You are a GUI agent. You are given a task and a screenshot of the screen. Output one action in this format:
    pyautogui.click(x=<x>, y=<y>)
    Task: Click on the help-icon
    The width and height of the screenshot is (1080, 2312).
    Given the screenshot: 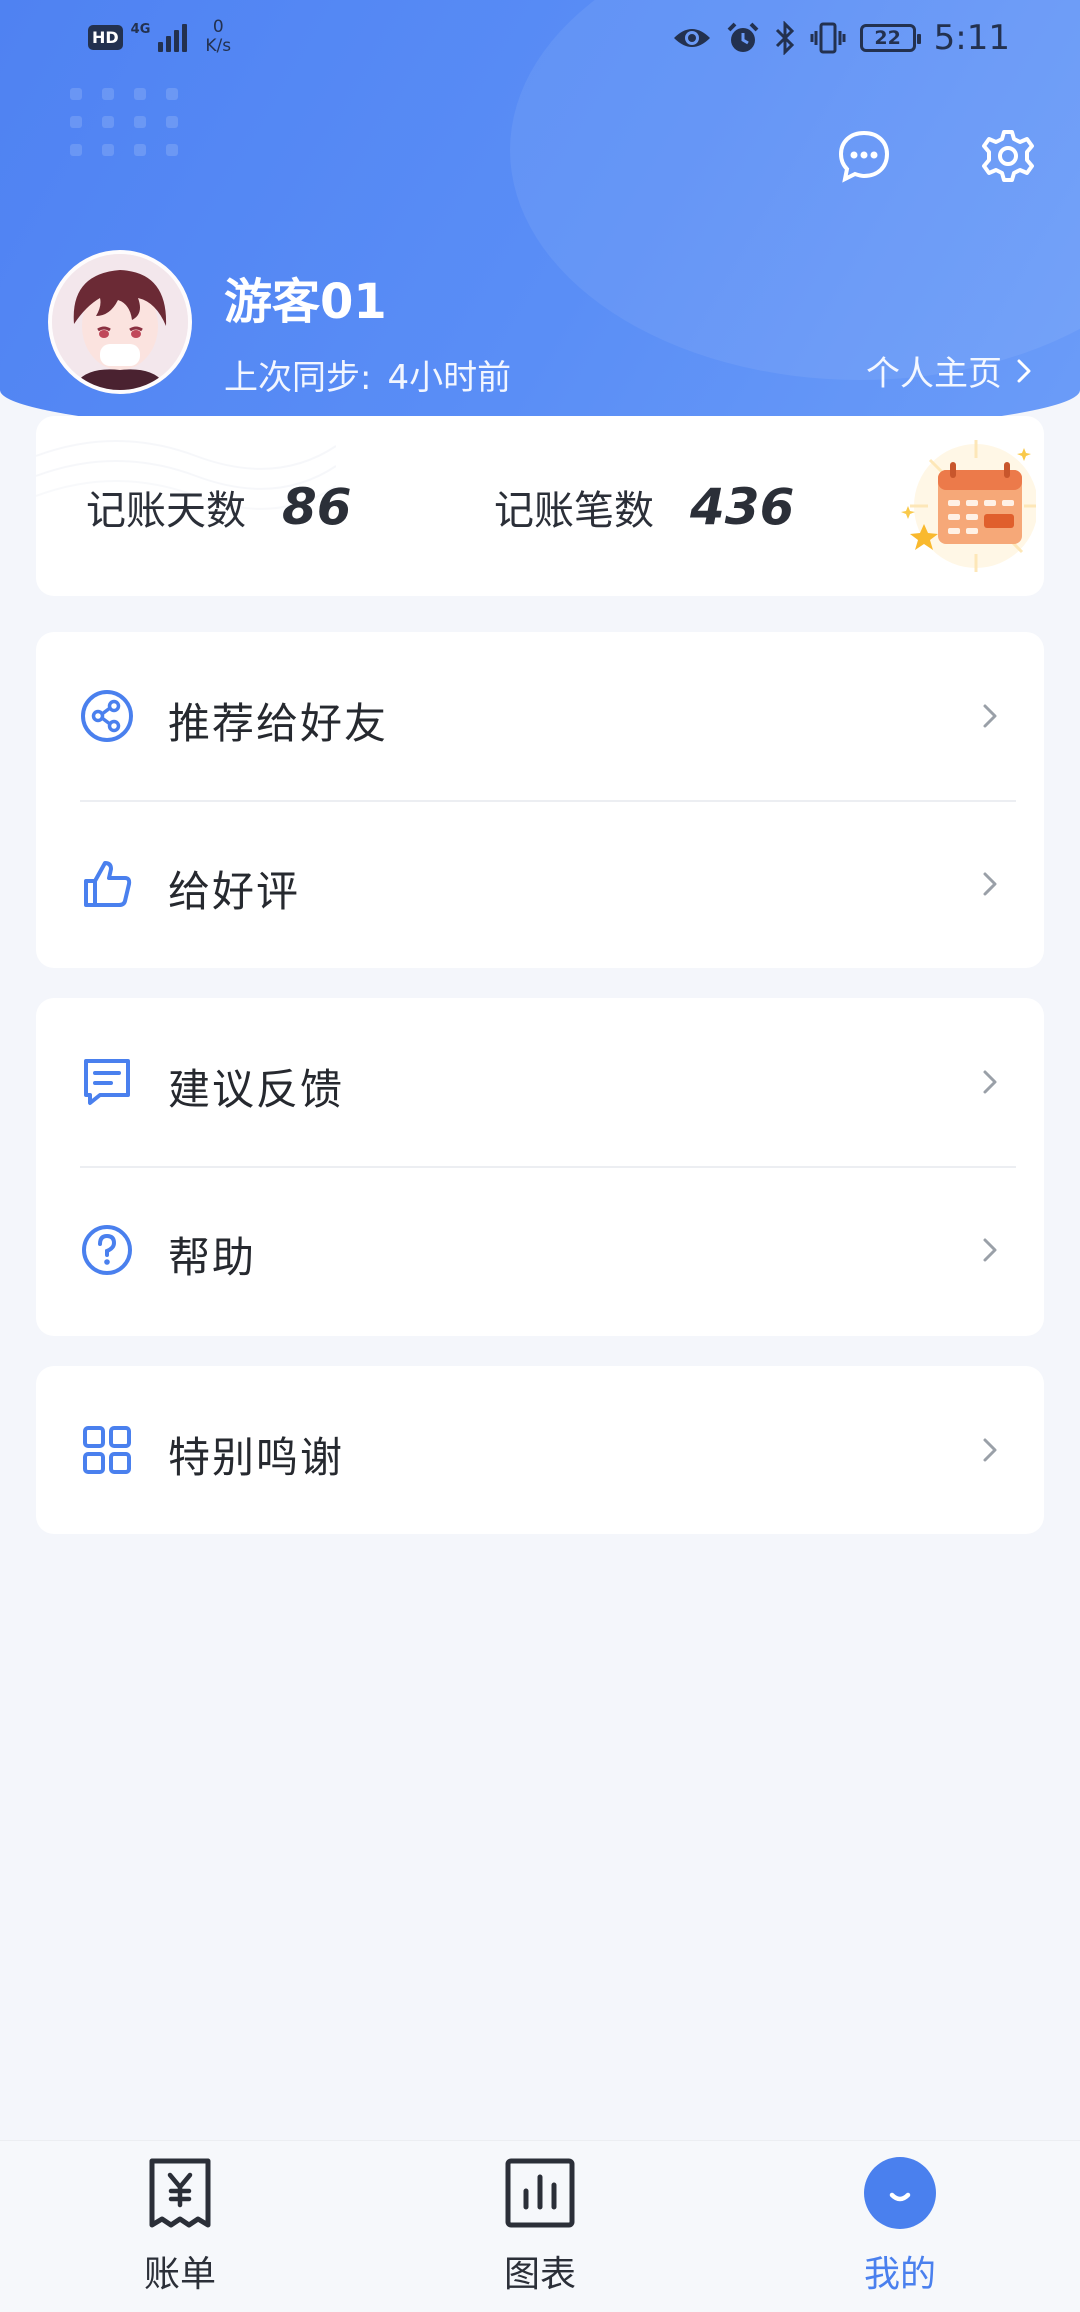 What is the action you would take?
    pyautogui.click(x=107, y=1250)
    